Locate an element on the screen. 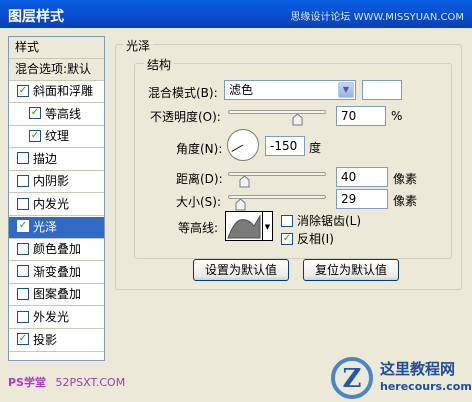  blend-color-swatch is located at coordinates (382, 90).